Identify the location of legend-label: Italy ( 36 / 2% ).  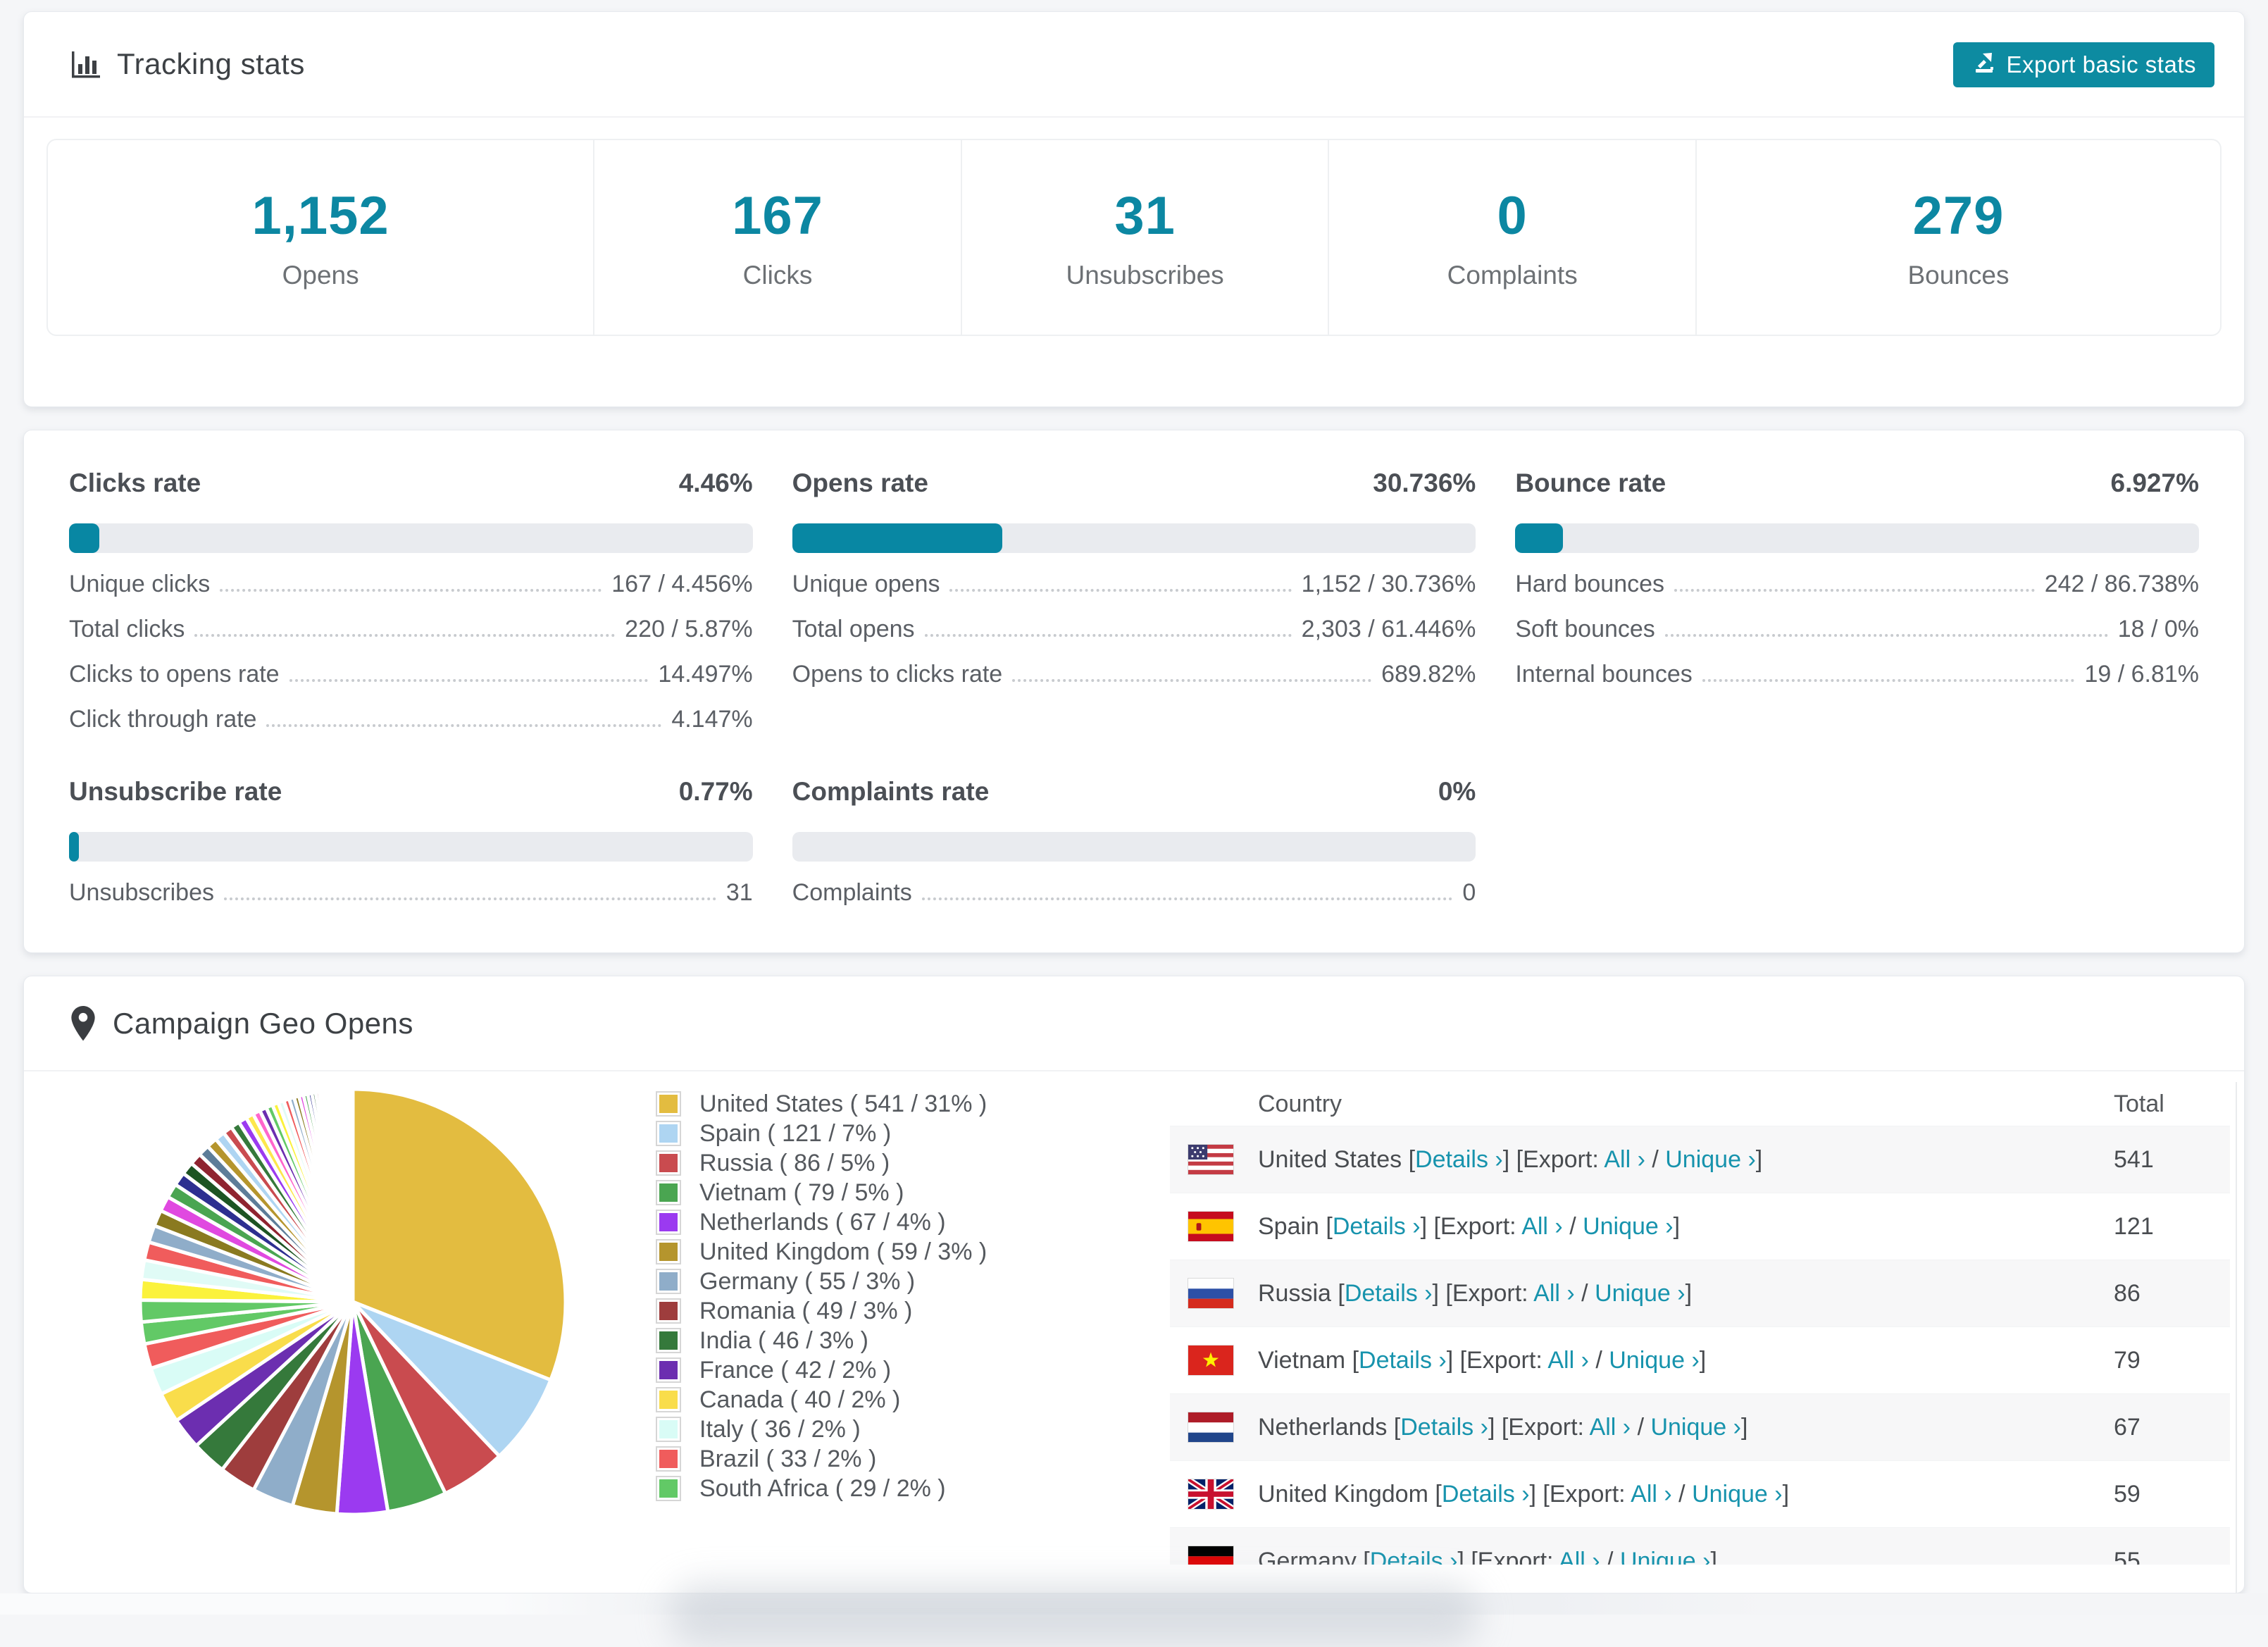
(780, 1429).